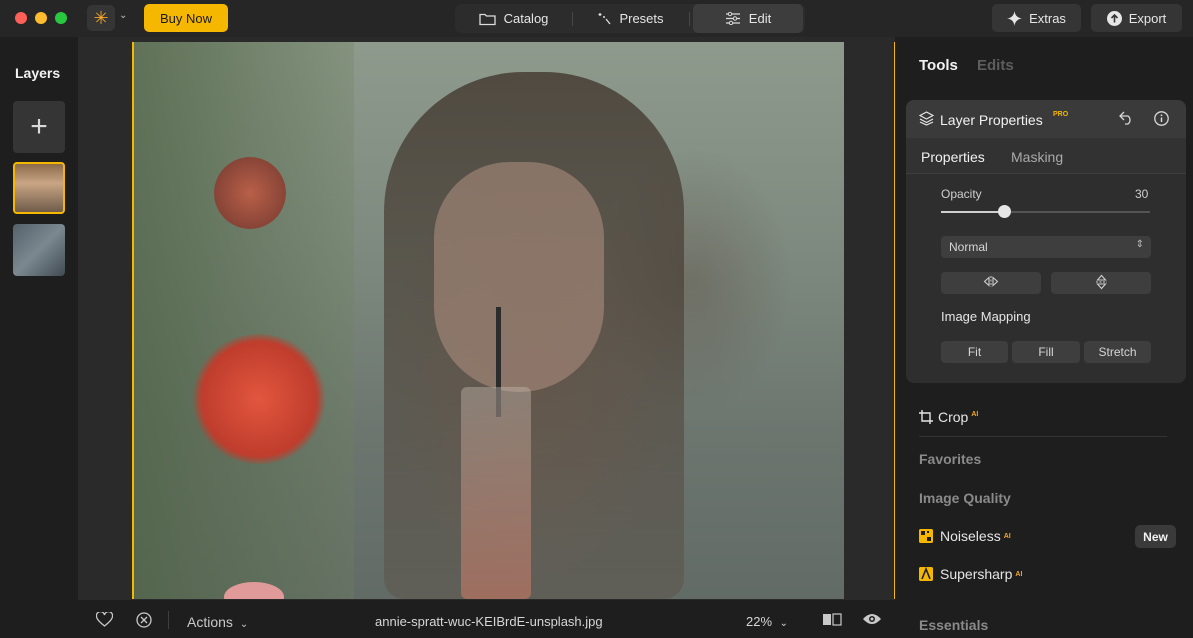 The height and width of the screenshot is (638, 1193). What do you see at coordinates (39, 188) in the screenshot?
I see `layer-thumbnail-selected` at bounding box center [39, 188].